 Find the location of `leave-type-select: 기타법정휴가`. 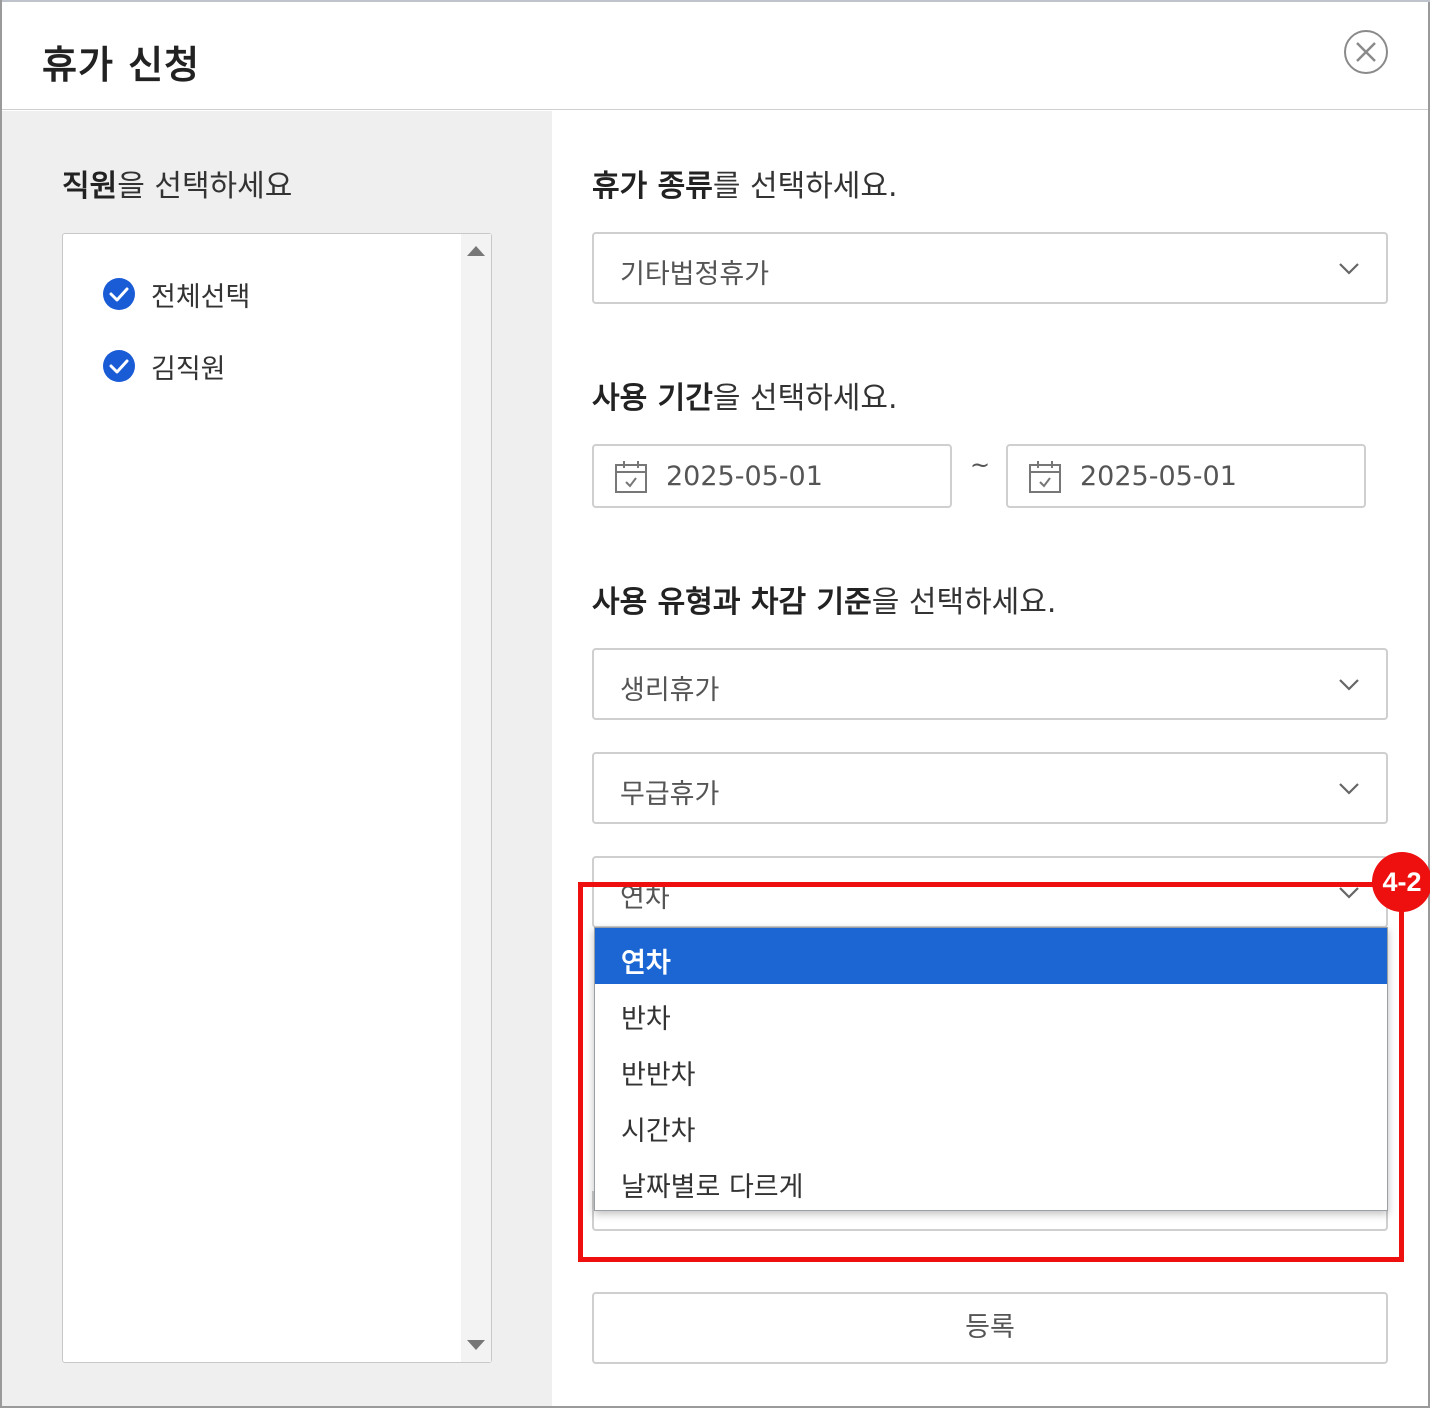

leave-type-select: 기타법정휴가 is located at coordinates (990, 268).